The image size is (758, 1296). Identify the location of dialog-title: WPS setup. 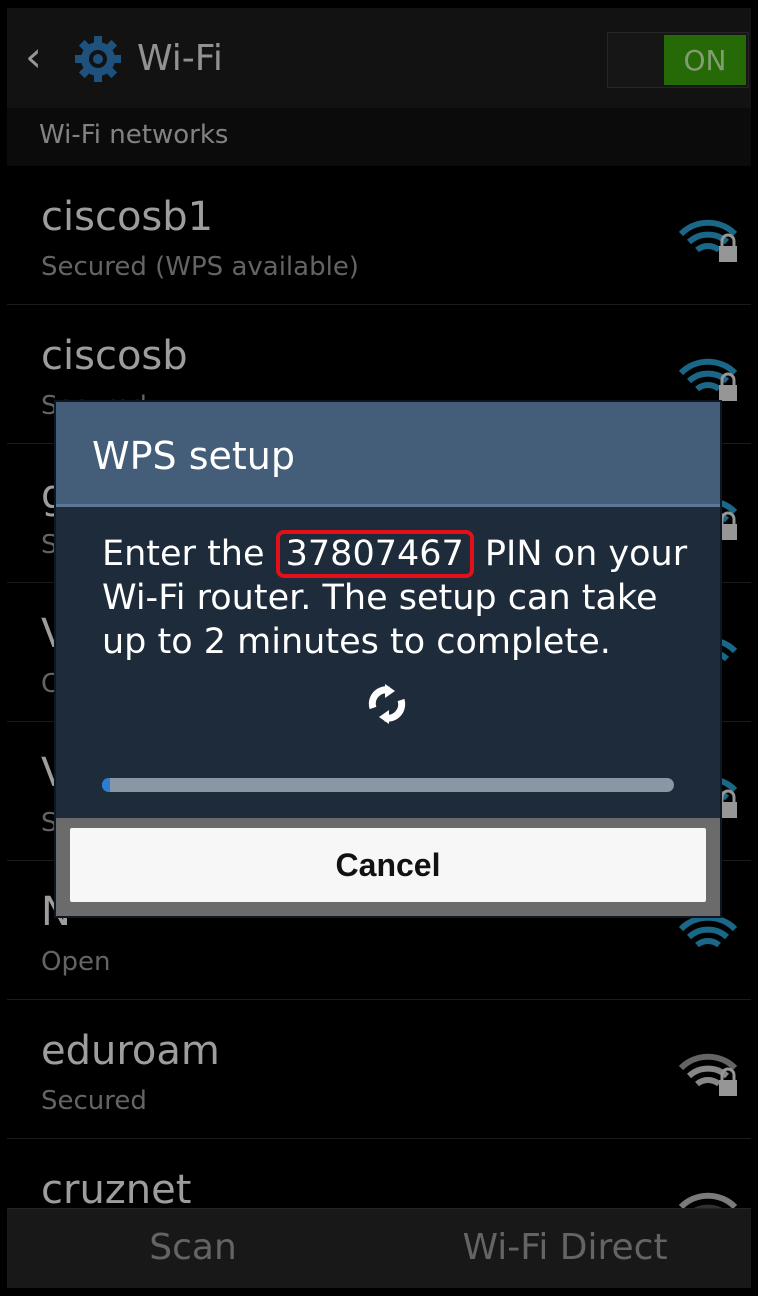
(193, 456).